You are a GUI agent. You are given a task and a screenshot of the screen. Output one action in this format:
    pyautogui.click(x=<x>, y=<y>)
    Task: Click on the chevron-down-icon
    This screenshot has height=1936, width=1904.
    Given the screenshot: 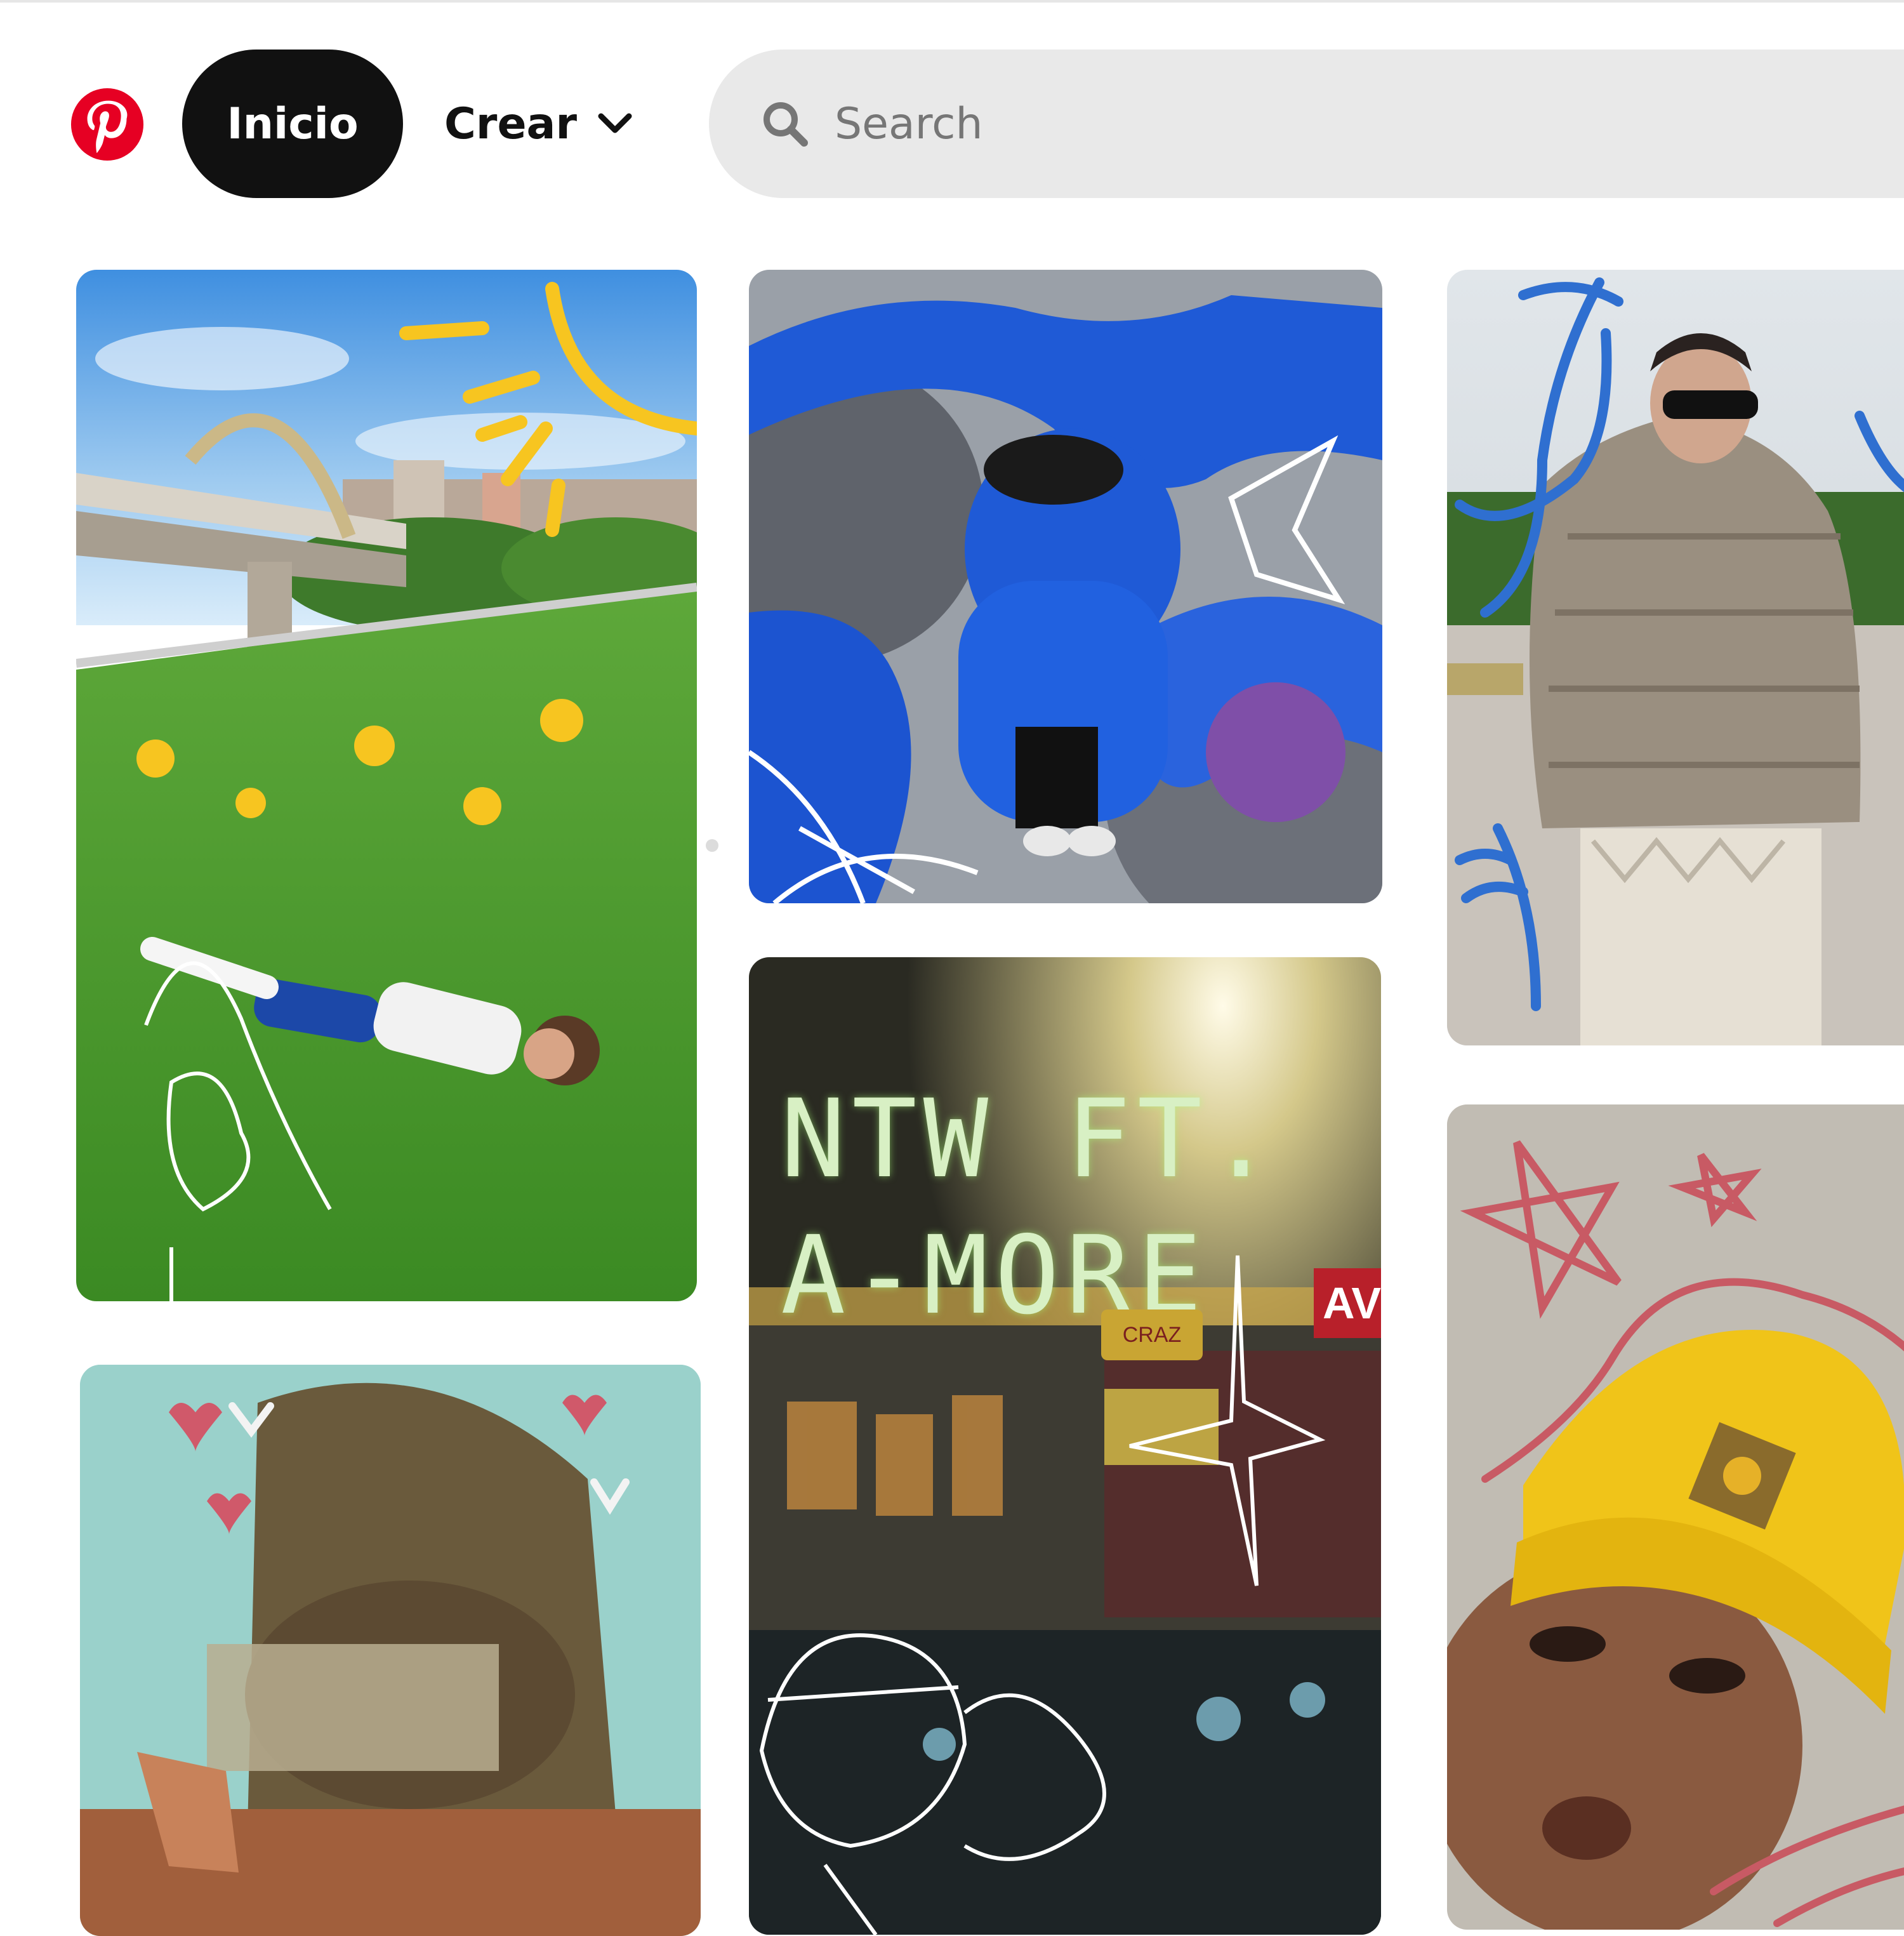 What is the action you would take?
    pyautogui.click(x=615, y=123)
    